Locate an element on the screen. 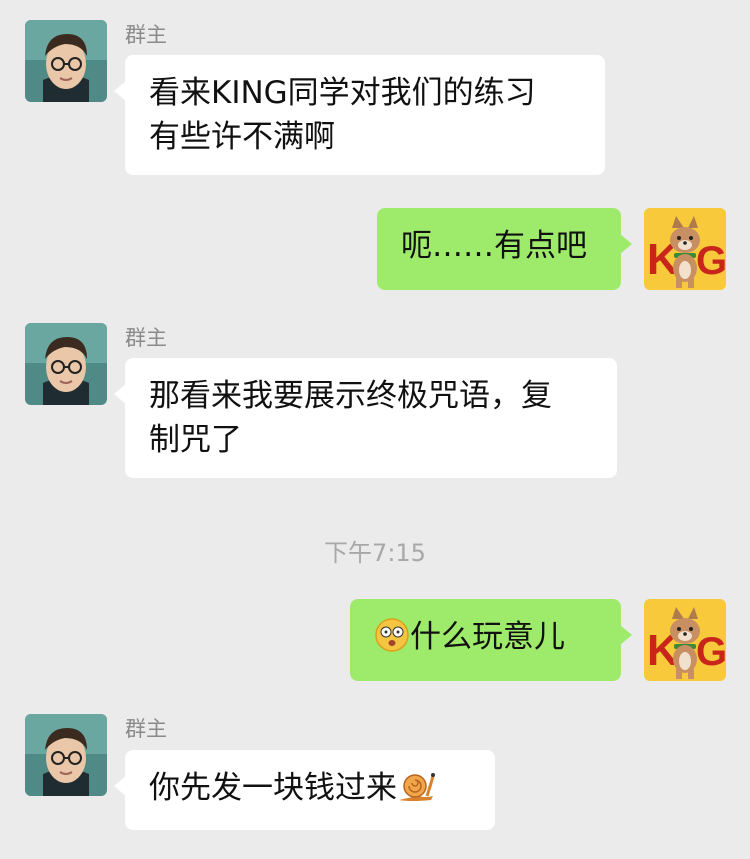 The image size is (750, 859). dizzy-face-emoji-icon is located at coordinates (392, 641).